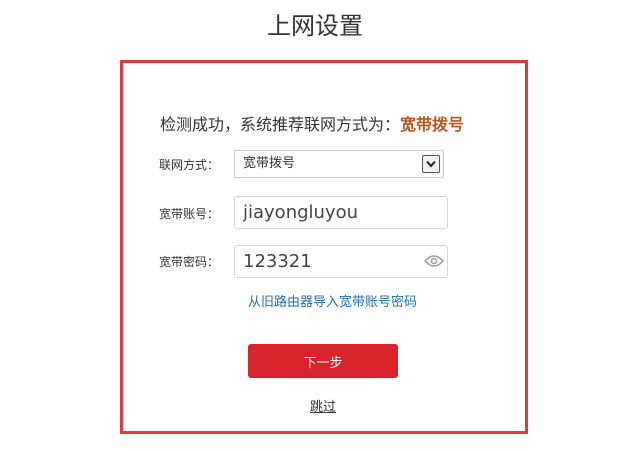 This screenshot has width=630, height=451. Describe the element at coordinates (269, 163) in the screenshot. I see `connection-type-value: 宽带拨号` at that location.